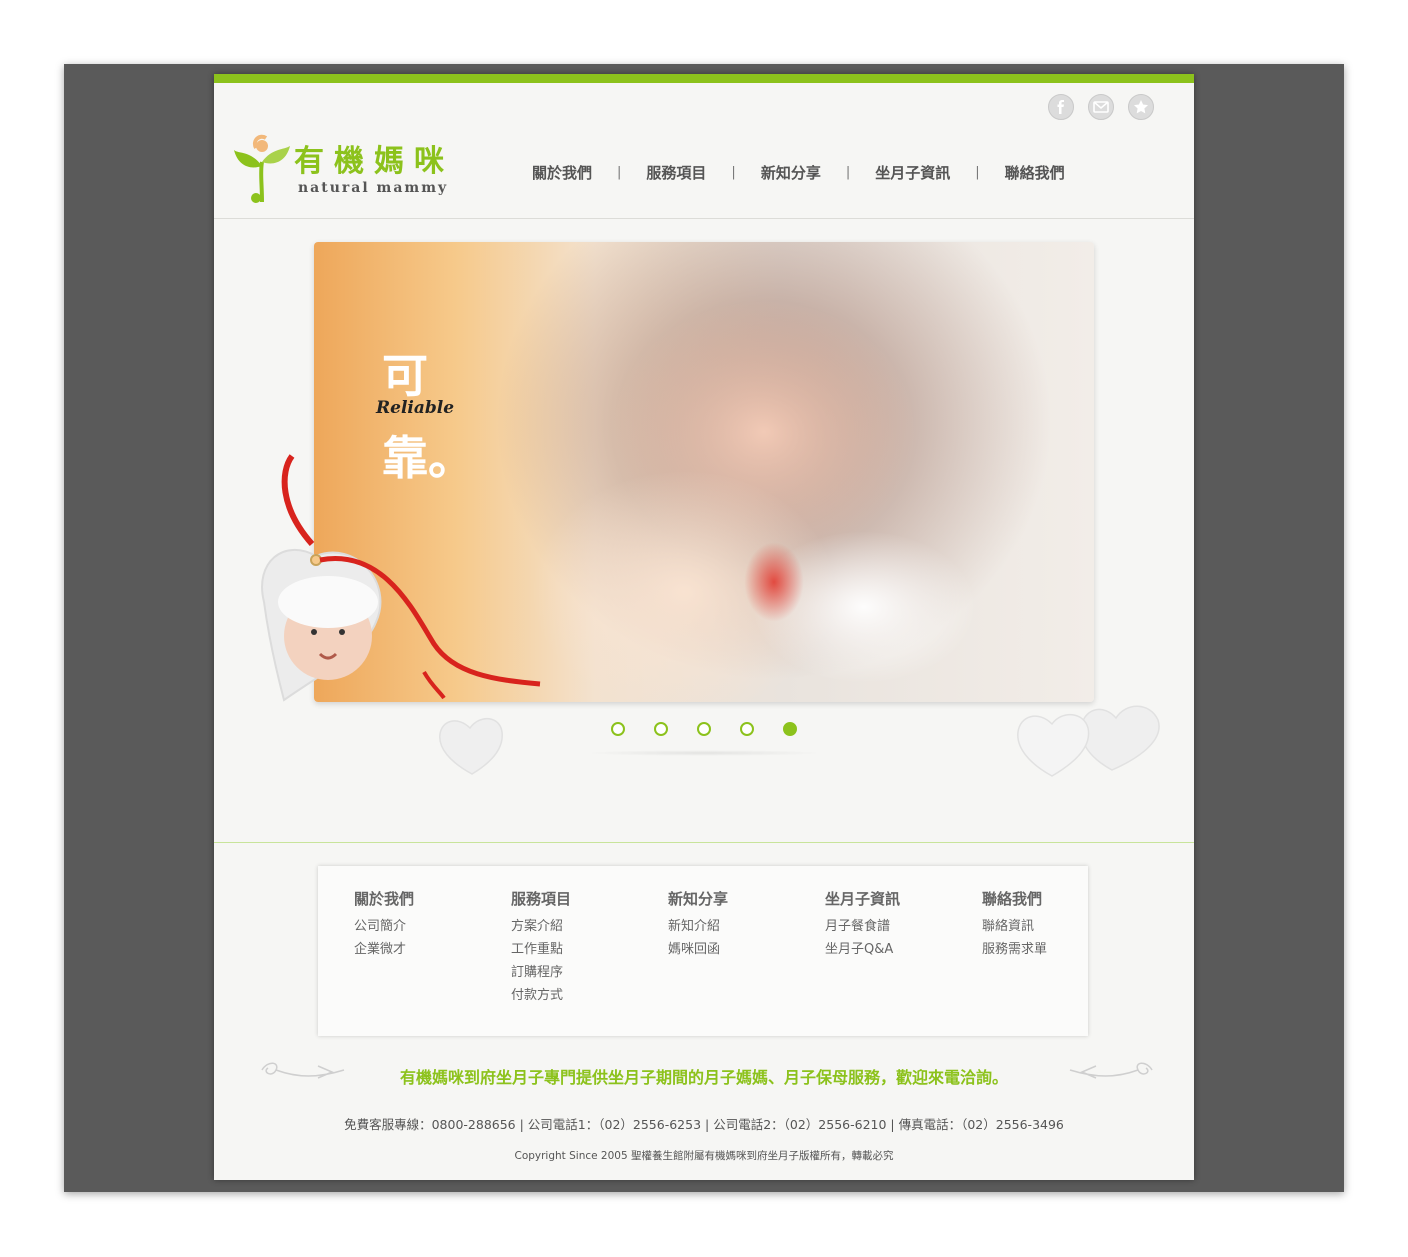  What do you see at coordinates (1014, 898) in the screenshot?
I see `footer-heading: 聯絡我們` at bounding box center [1014, 898].